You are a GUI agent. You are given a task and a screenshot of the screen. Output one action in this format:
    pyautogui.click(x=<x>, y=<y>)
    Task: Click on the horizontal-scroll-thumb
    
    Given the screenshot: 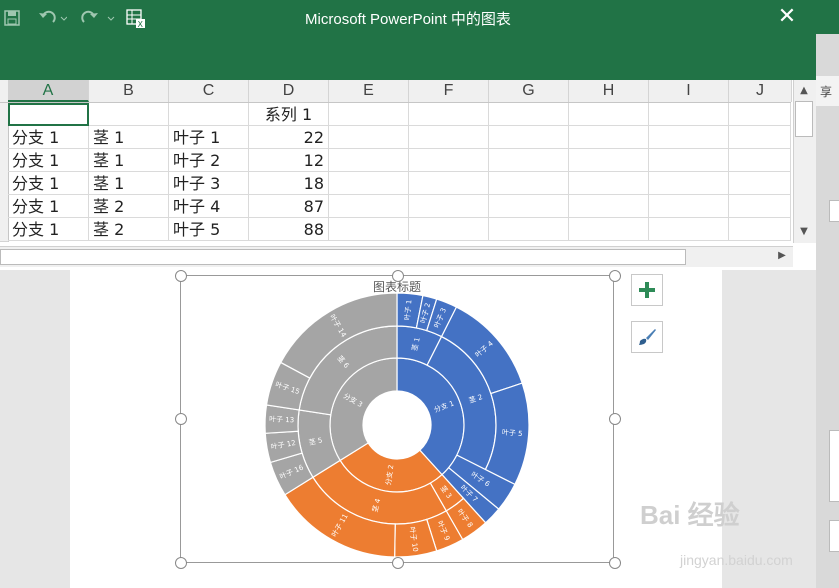 What is the action you would take?
    pyautogui.click(x=343, y=257)
    